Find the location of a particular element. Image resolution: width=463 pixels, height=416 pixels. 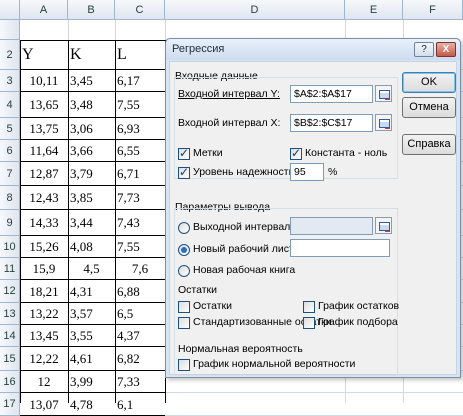

help-button: Справка is located at coordinates (429, 144).